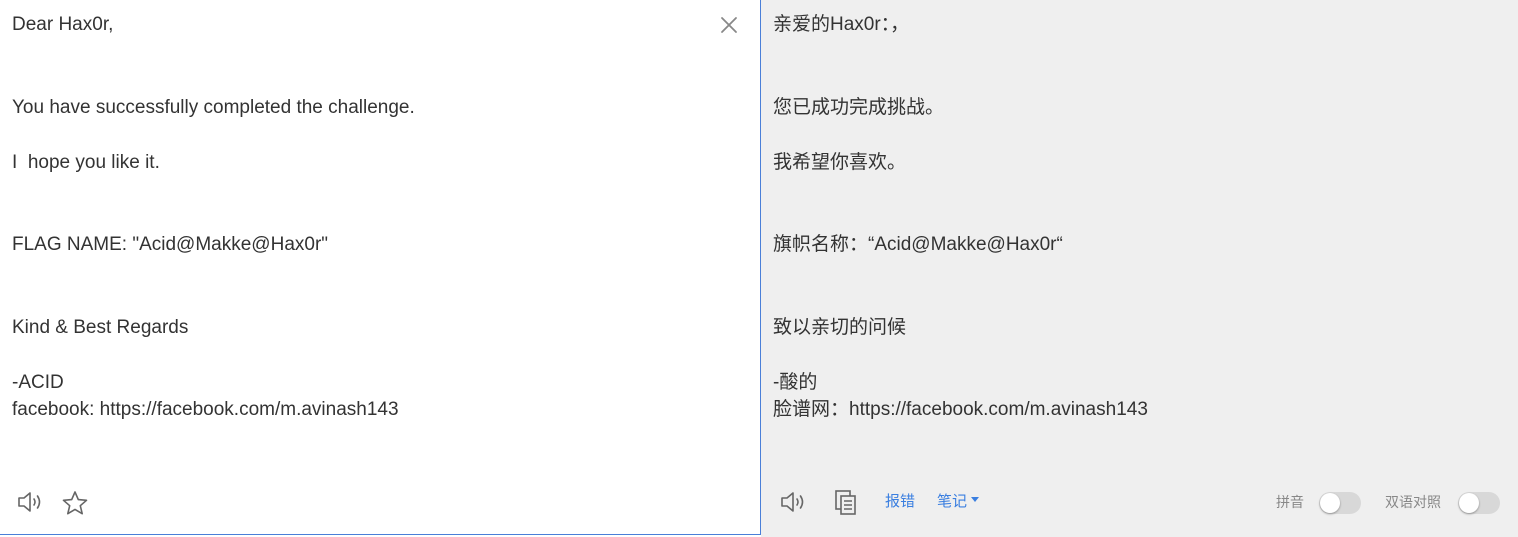 The width and height of the screenshot is (1518, 537). Describe the element at coordinates (845, 502) in the screenshot. I see `copy-icon` at that location.